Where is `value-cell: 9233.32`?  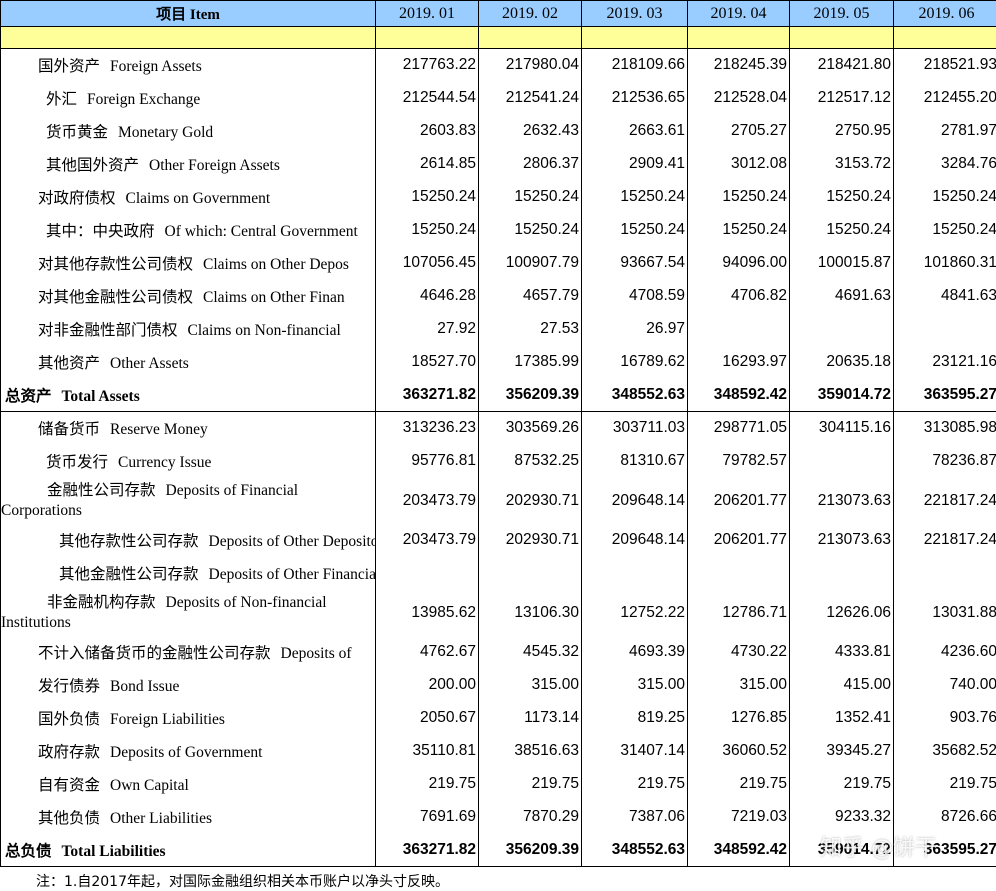 value-cell: 9233.32 is located at coordinates (842, 817).